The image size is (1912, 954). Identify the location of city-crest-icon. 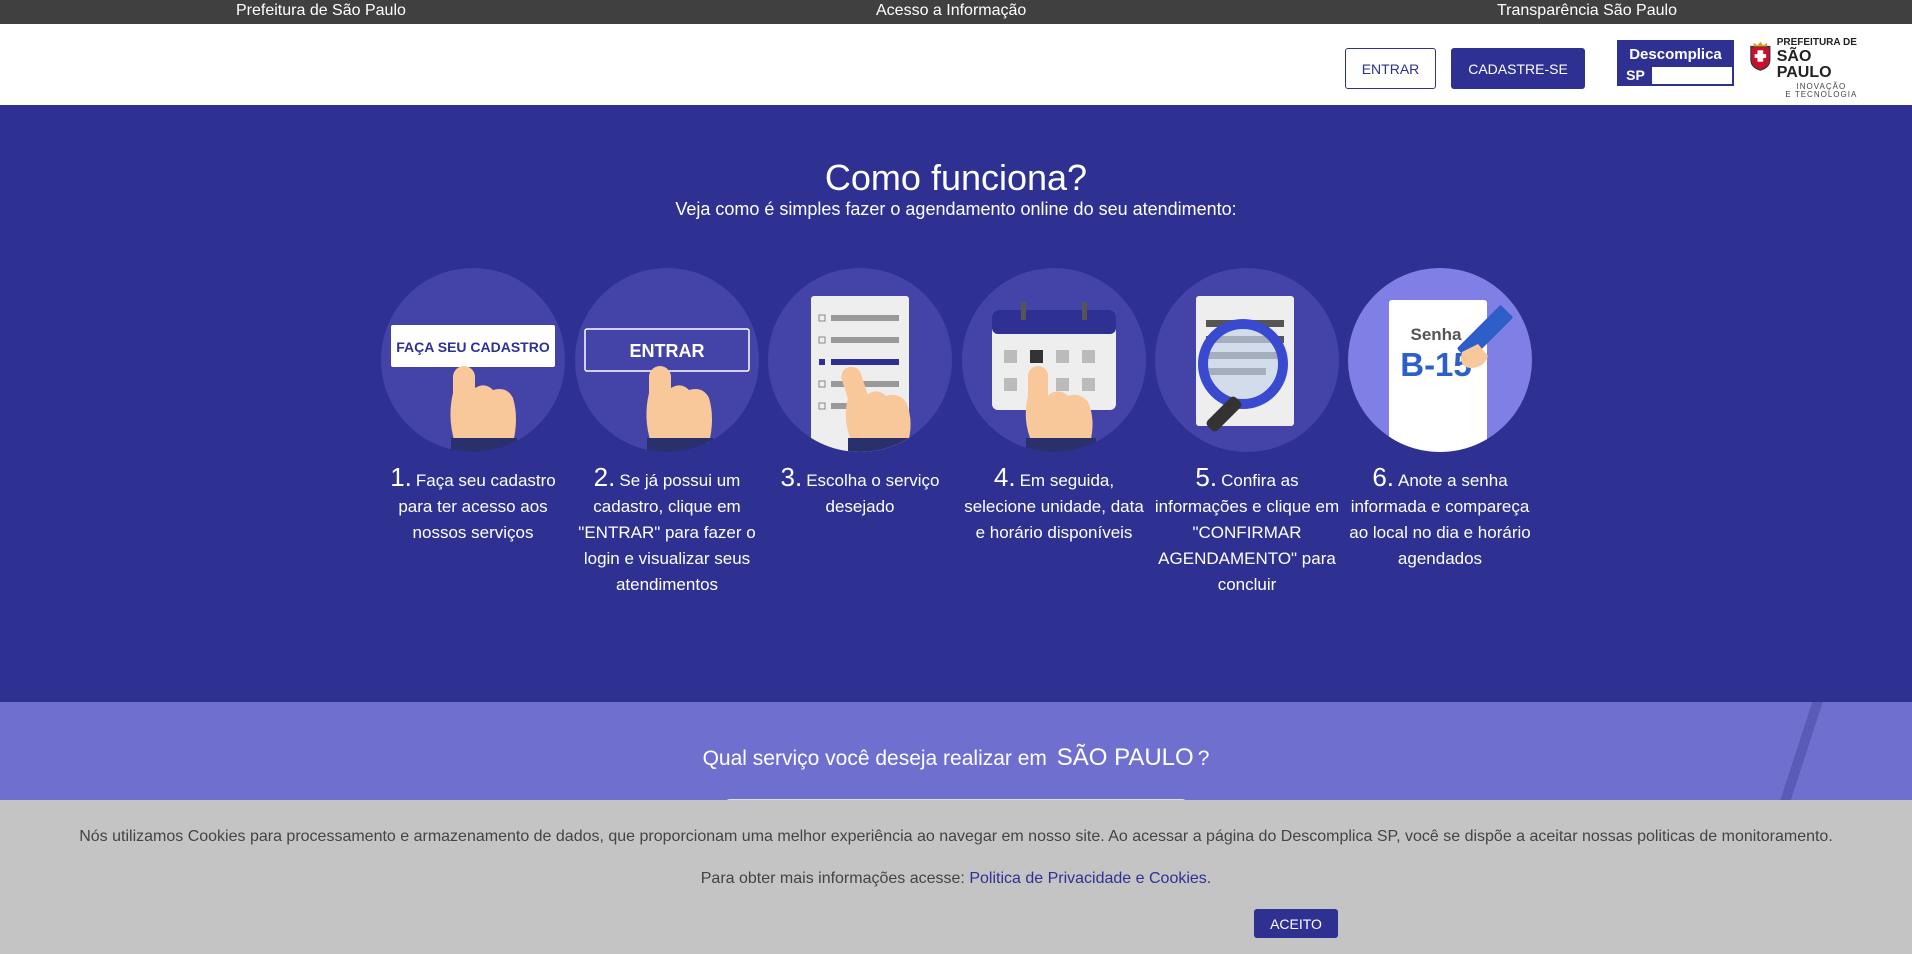
(1760, 56).